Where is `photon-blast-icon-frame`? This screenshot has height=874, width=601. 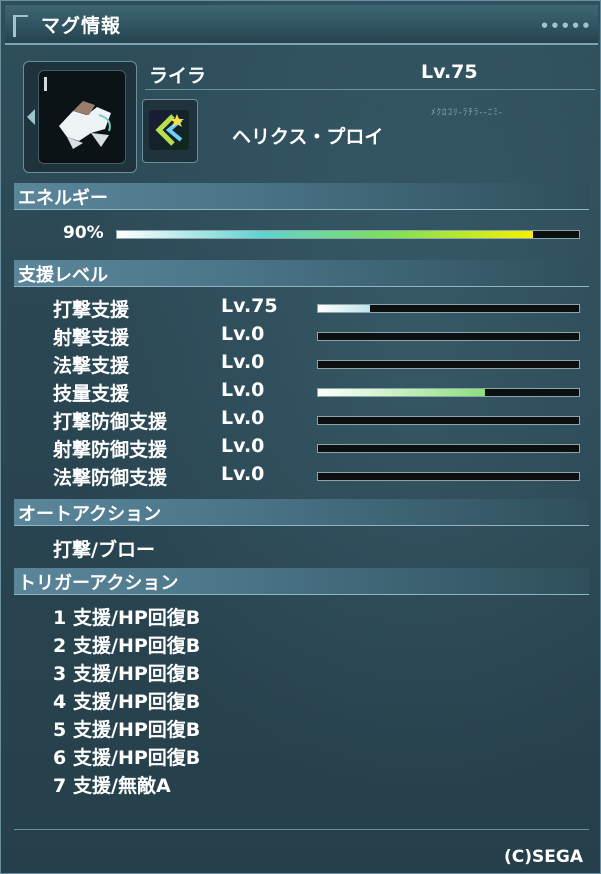 photon-blast-icon-frame is located at coordinates (170, 131).